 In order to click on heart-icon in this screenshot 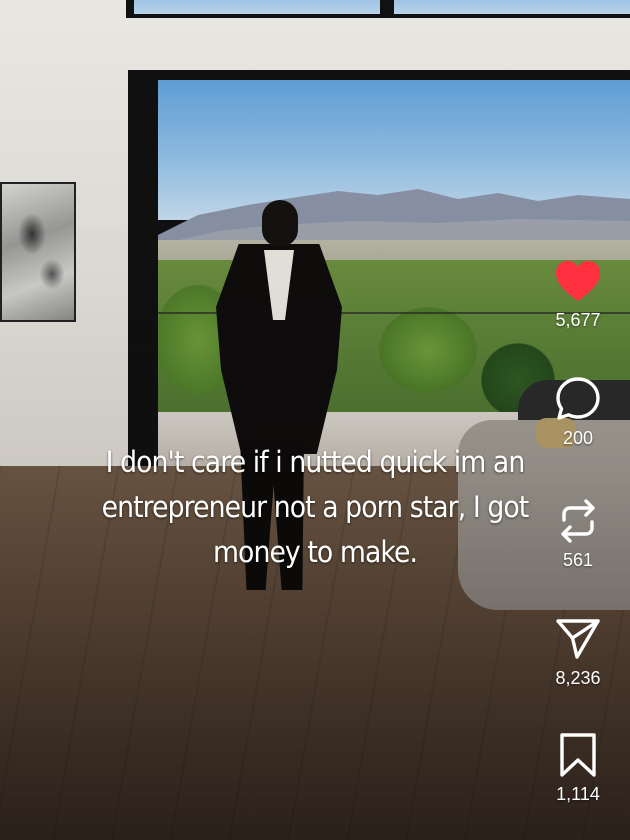, I will do `click(578, 281)`.